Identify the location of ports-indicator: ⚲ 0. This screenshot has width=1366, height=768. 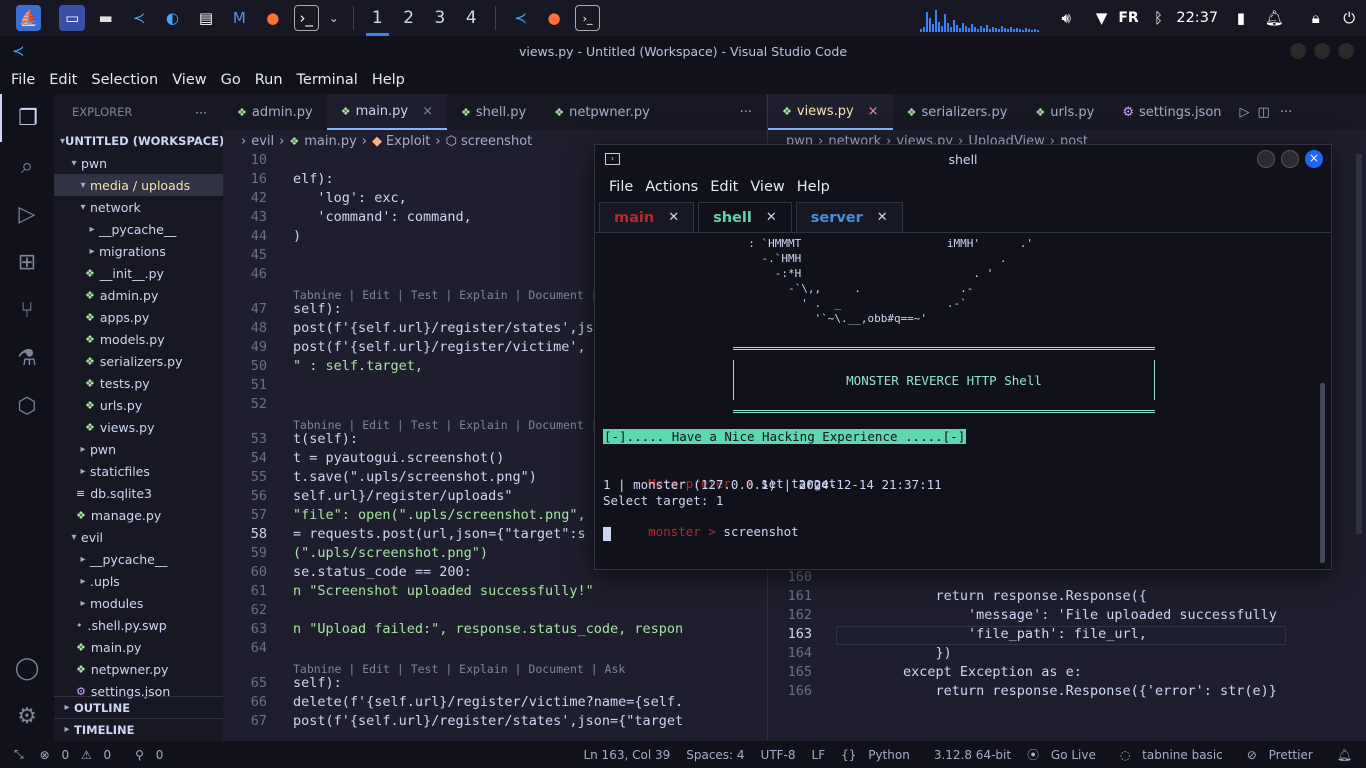
(153, 755).